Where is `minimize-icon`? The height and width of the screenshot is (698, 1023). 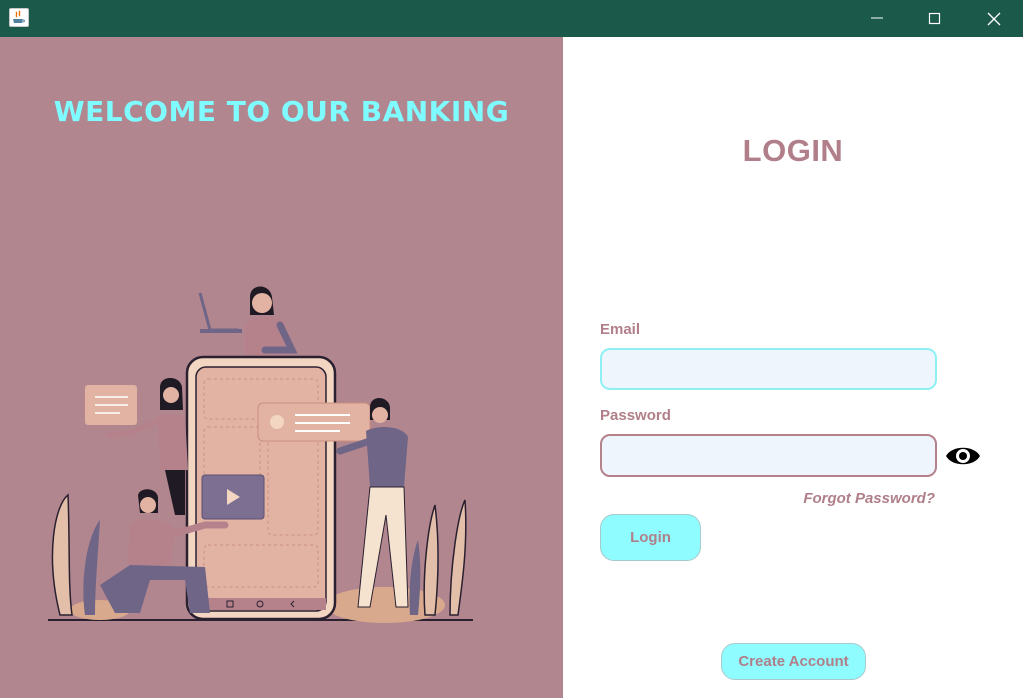
minimize-icon is located at coordinates (877, 18).